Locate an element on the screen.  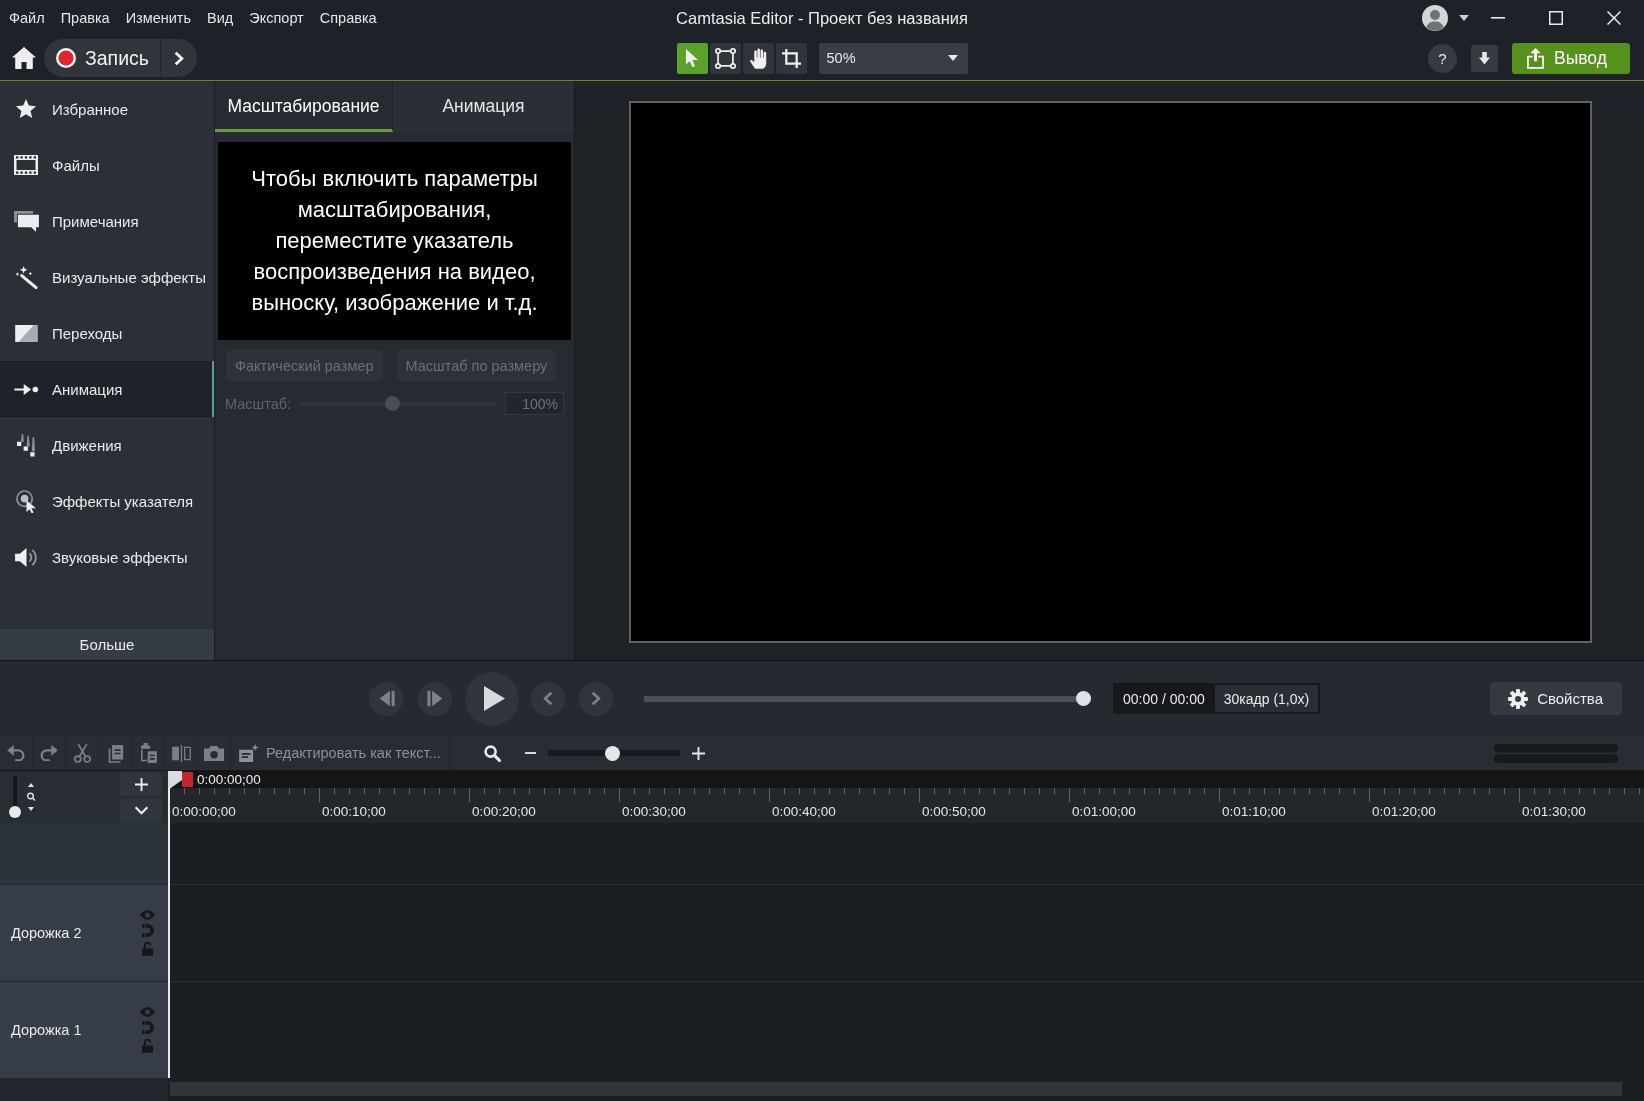
step-forward-icon is located at coordinates (435, 698).